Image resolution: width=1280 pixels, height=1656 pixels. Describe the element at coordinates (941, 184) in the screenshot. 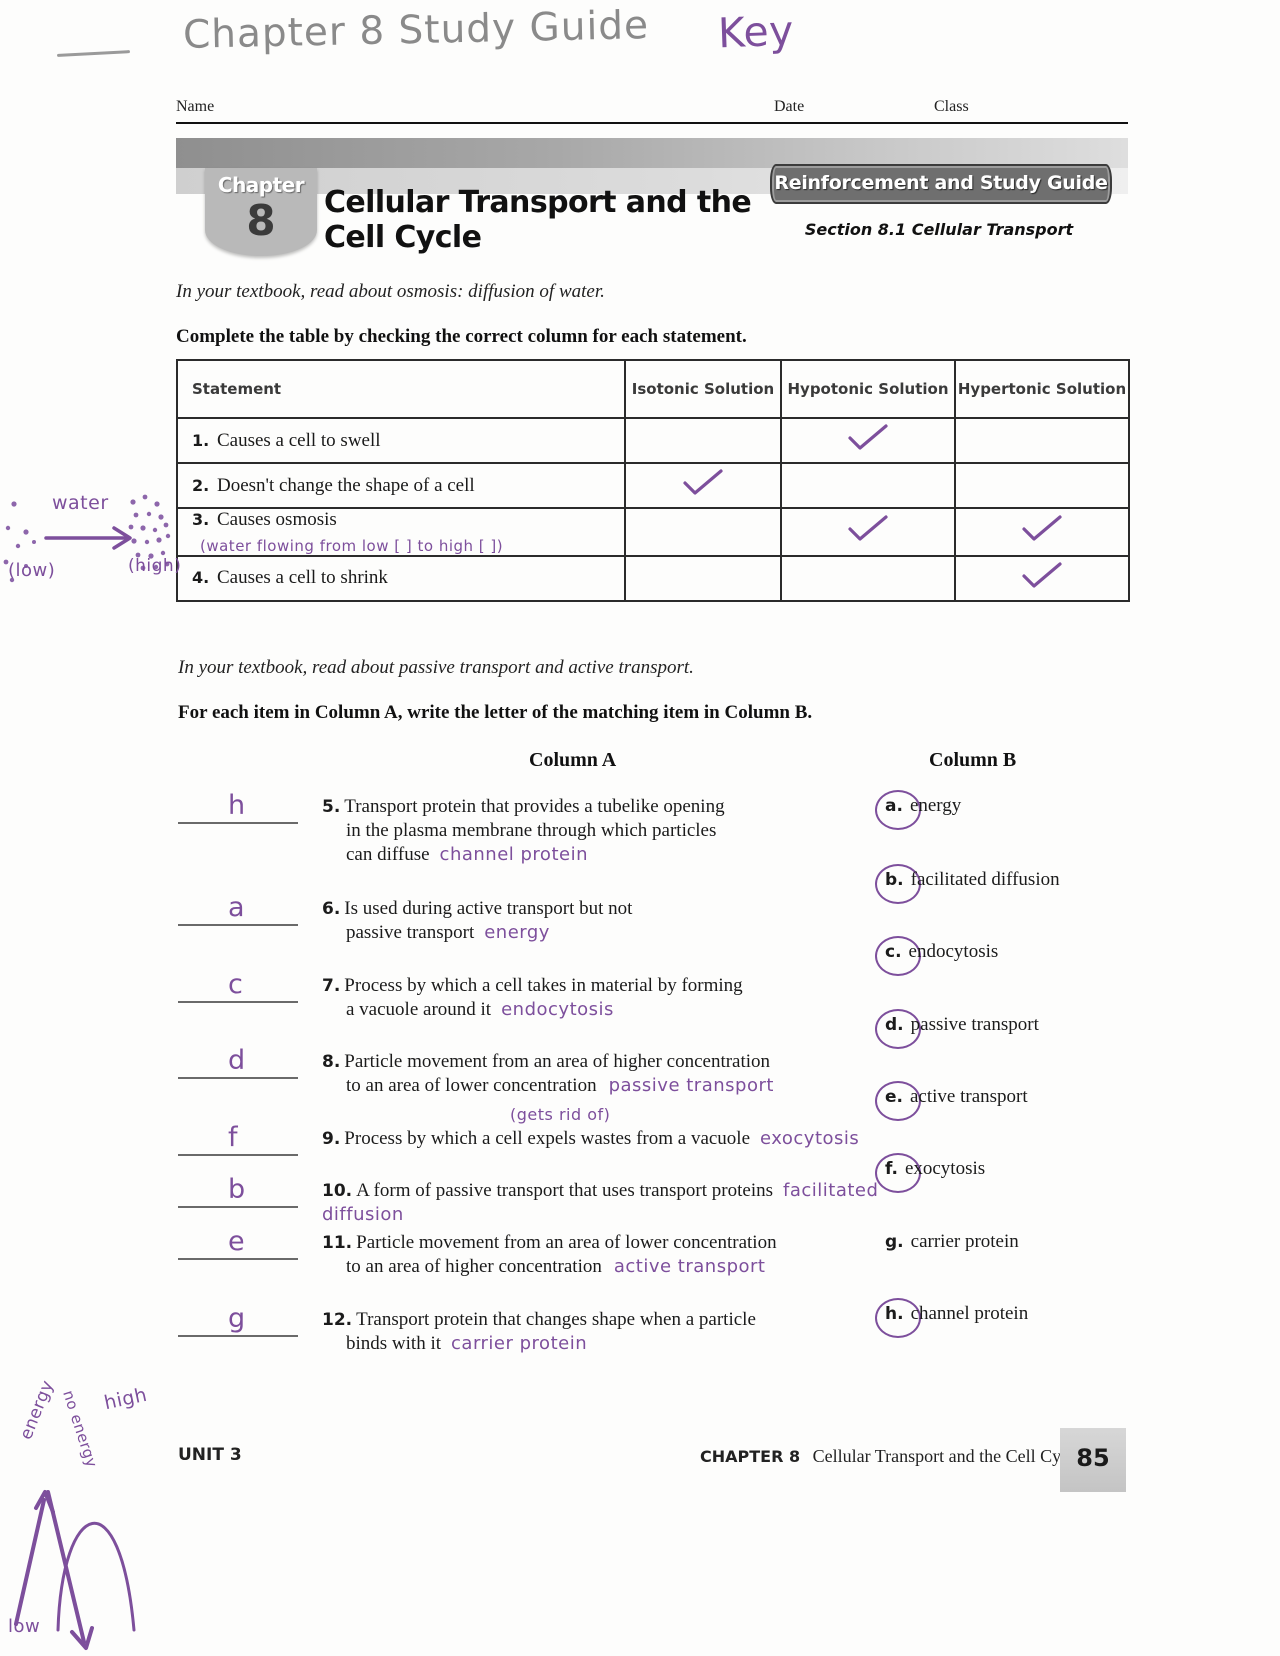

I see `study-guide-badge: Reinforcement and Study Guide` at that location.